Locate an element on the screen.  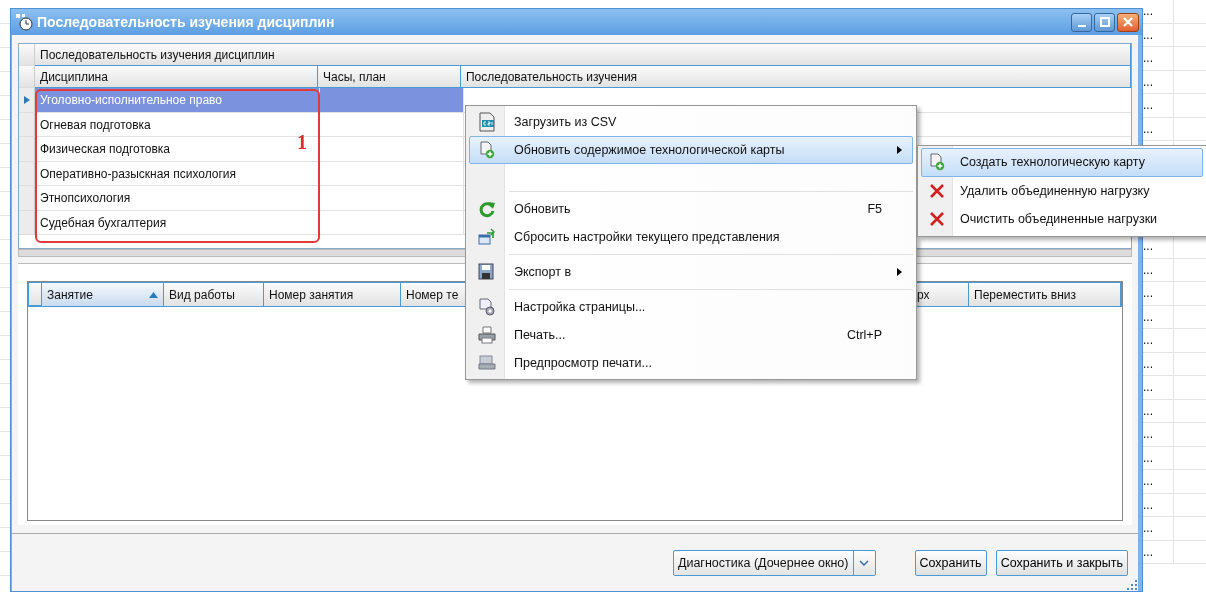
sort-ascending-icon is located at coordinates (153, 294).